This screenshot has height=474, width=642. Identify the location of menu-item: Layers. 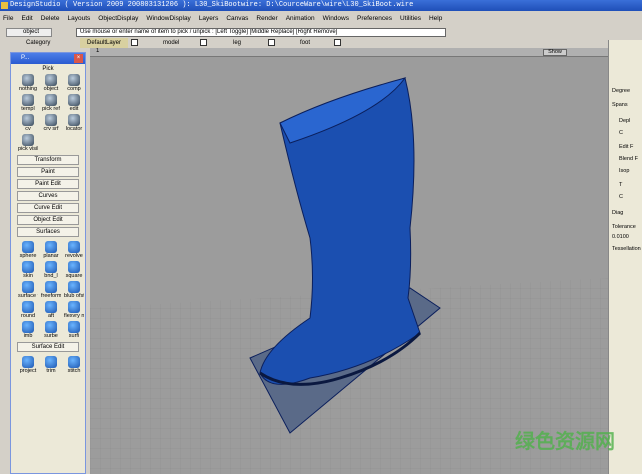
(209, 19).